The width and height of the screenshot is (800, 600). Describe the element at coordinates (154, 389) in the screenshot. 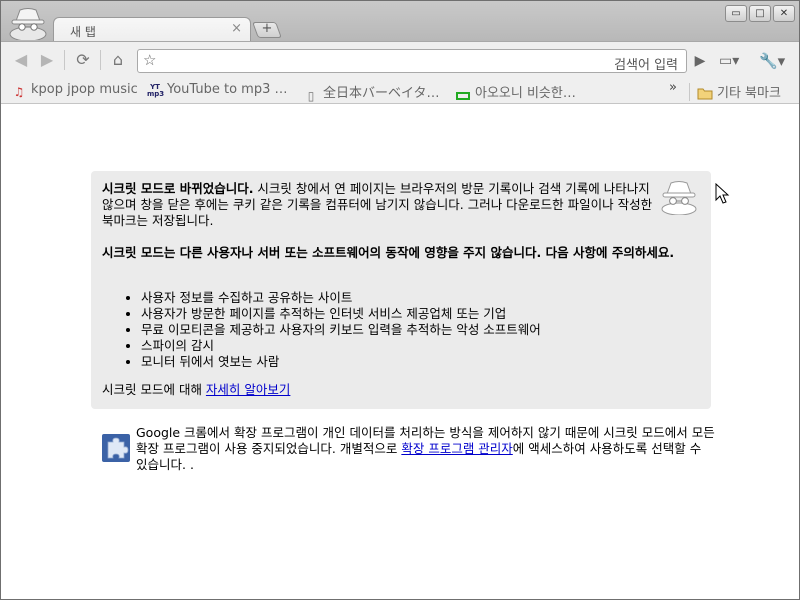

I see `learn-more-prefix: 시크릿 모드에 대해` at that location.